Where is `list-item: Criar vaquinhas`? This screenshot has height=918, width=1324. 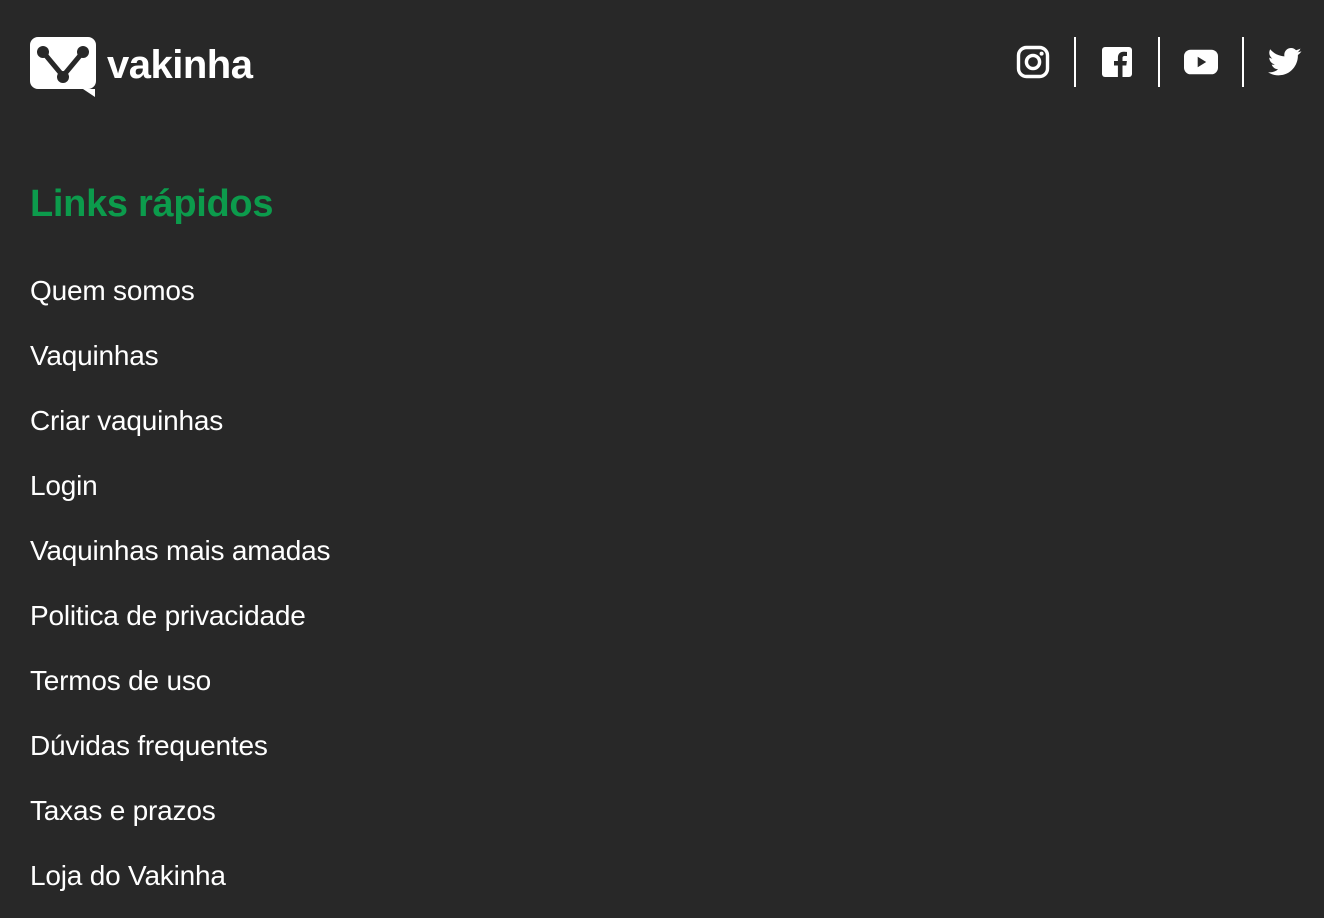 list-item: Criar vaquinhas is located at coordinates (180, 420).